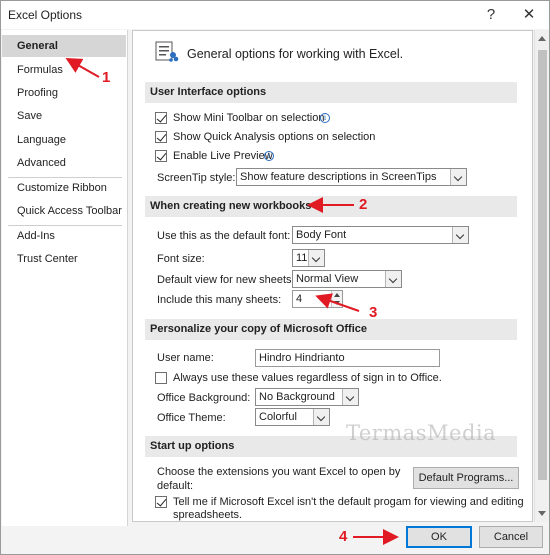 This screenshot has width=550, height=555. Describe the element at coordinates (64, 46) in the screenshot. I see `sidebar-item-general: General` at that location.